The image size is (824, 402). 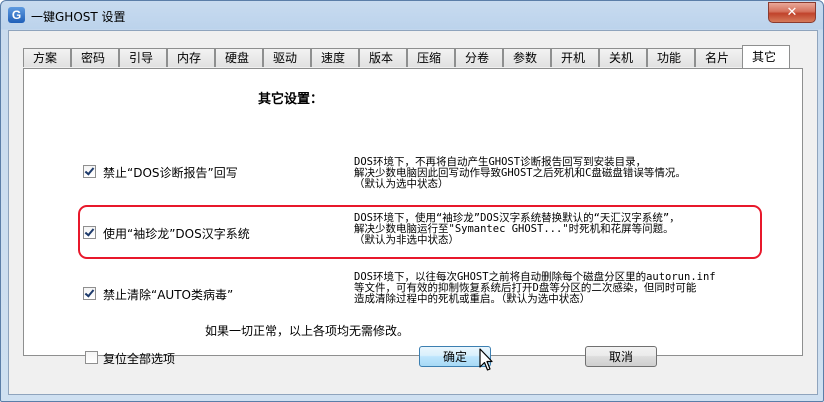 What do you see at coordinates (78, 17) in the screenshot?
I see `window-title: 一键GHOST 设置` at bounding box center [78, 17].